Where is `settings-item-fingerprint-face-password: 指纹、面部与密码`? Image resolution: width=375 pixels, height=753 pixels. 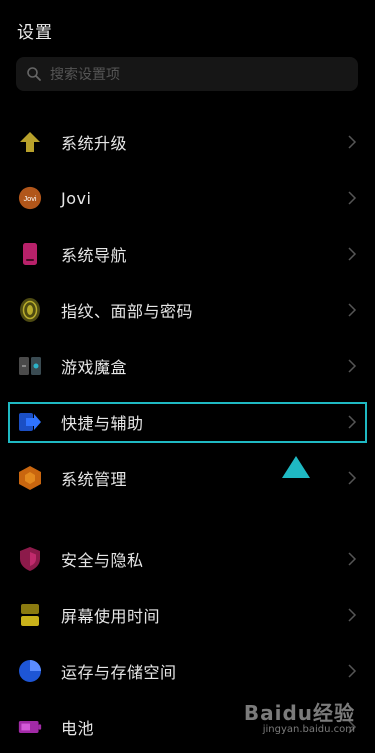 settings-item-fingerprint-face-password: 指纹、面部与密码 is located at coordinates (187, 310).